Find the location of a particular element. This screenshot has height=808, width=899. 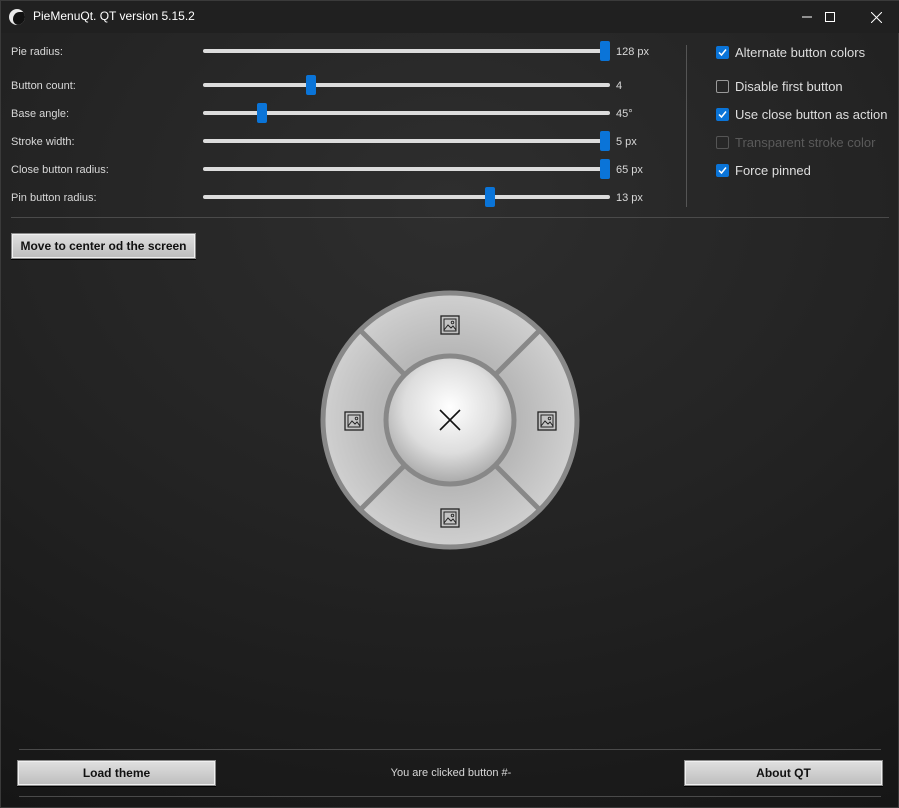

button-count-value: 4 is located at coordinates (619, 86).